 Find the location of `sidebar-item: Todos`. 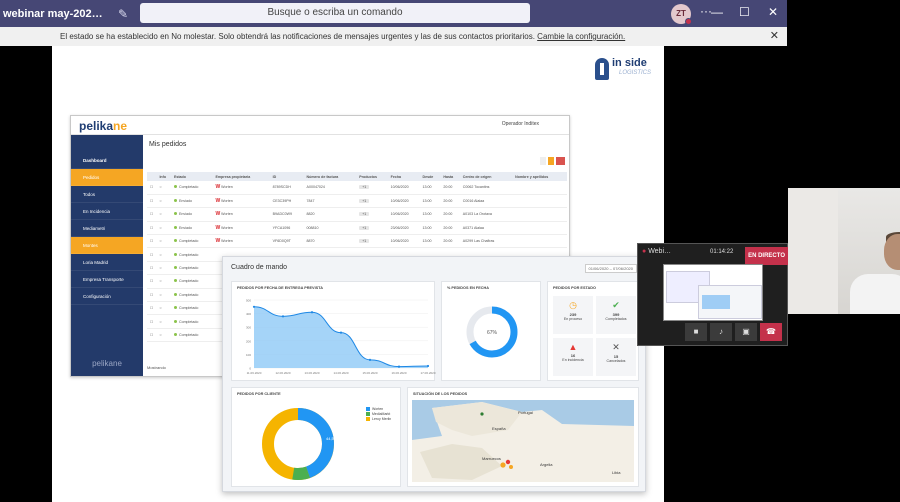

sidebar-item: Todos is located at coordinates (107, 194).